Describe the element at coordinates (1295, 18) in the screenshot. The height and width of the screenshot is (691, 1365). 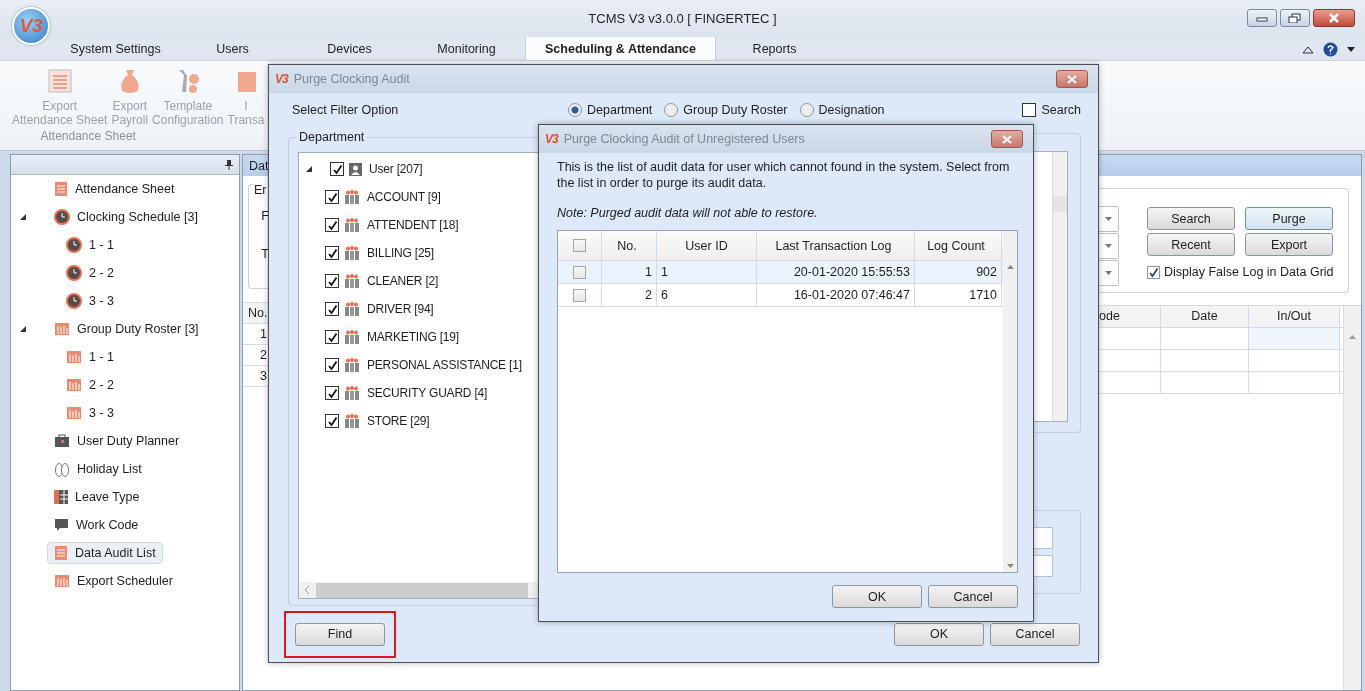
I see `restore-button` at that location.